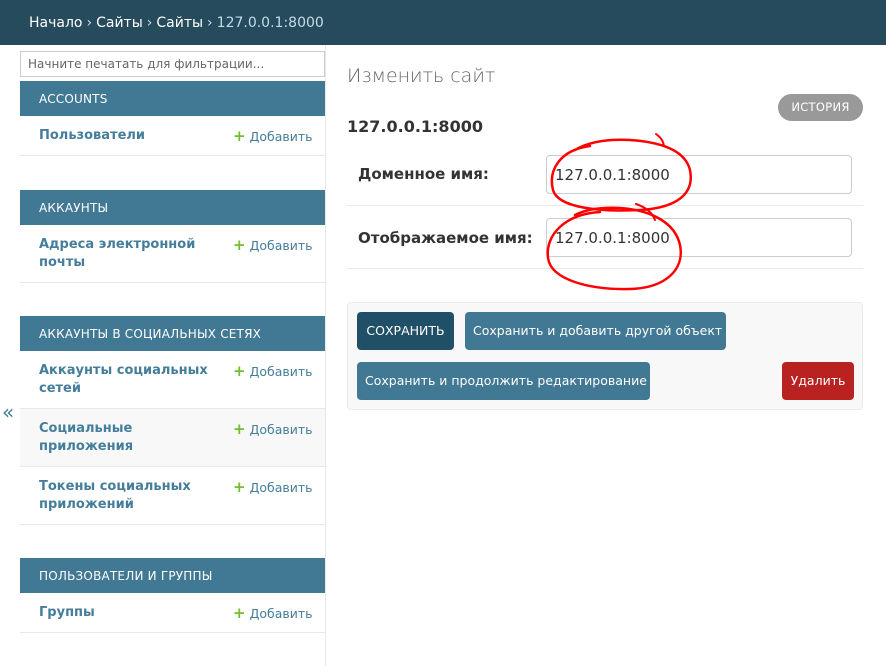 This screenshot has width=886, height=666. I want to click on object-title: 127.0.0.1:8000, so click(415, 126).